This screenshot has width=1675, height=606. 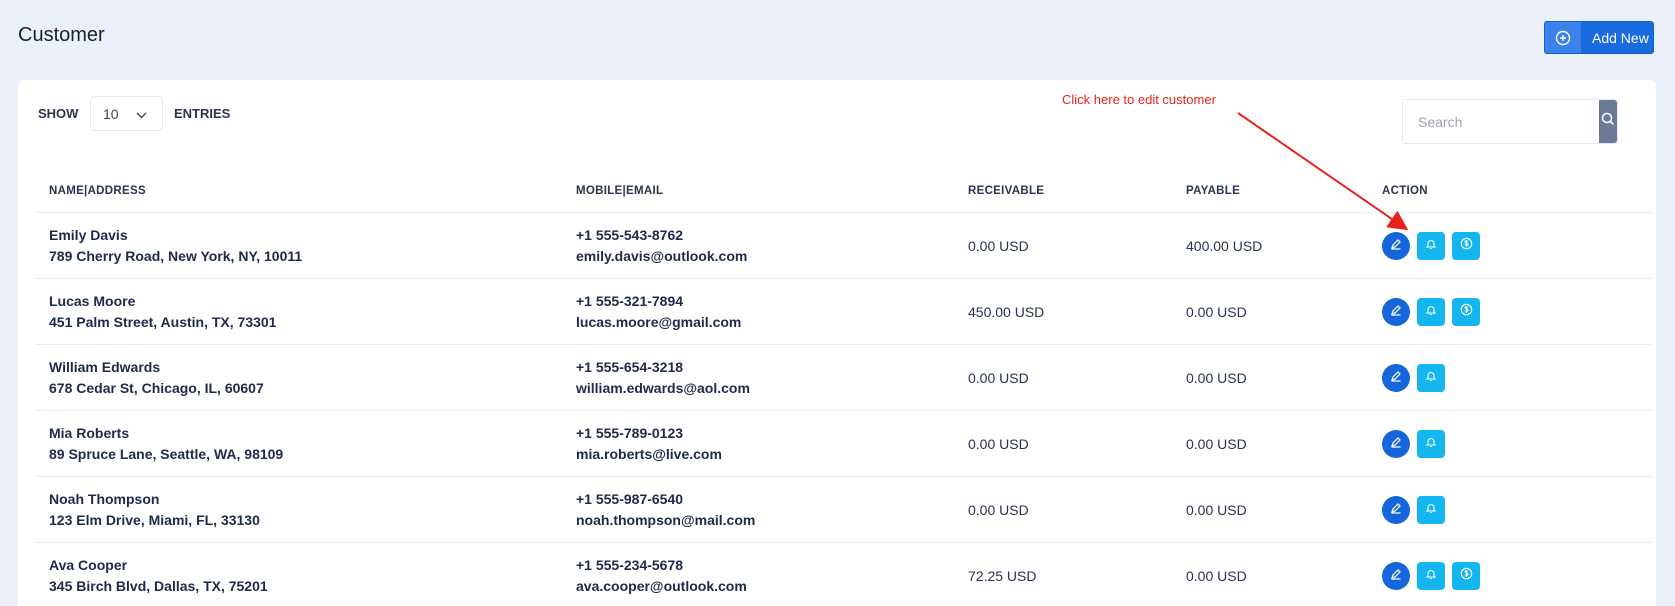 What do you see at coordinates (1006, 311) in the screenshot?
I see `receivable-amount: 450.00 USD` at bounding box center [1006, 311].